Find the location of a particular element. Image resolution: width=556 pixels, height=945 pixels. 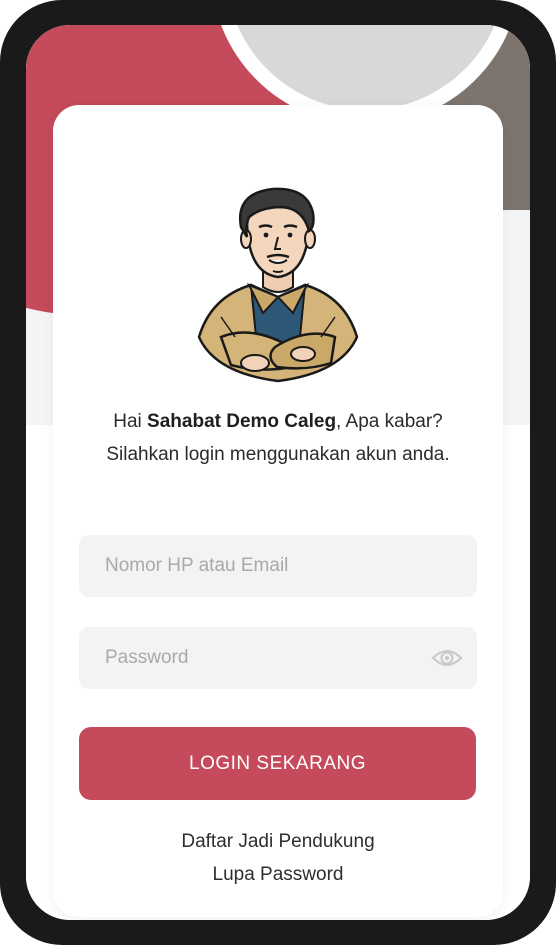

email-field is located at coordinates (278, 566).